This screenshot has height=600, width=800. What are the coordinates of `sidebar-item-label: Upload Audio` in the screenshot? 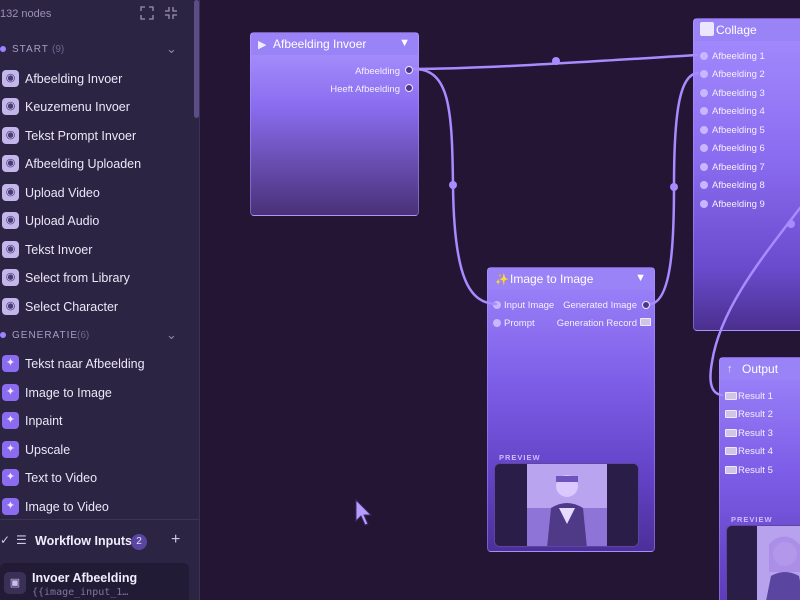 It's located at (62, 221).